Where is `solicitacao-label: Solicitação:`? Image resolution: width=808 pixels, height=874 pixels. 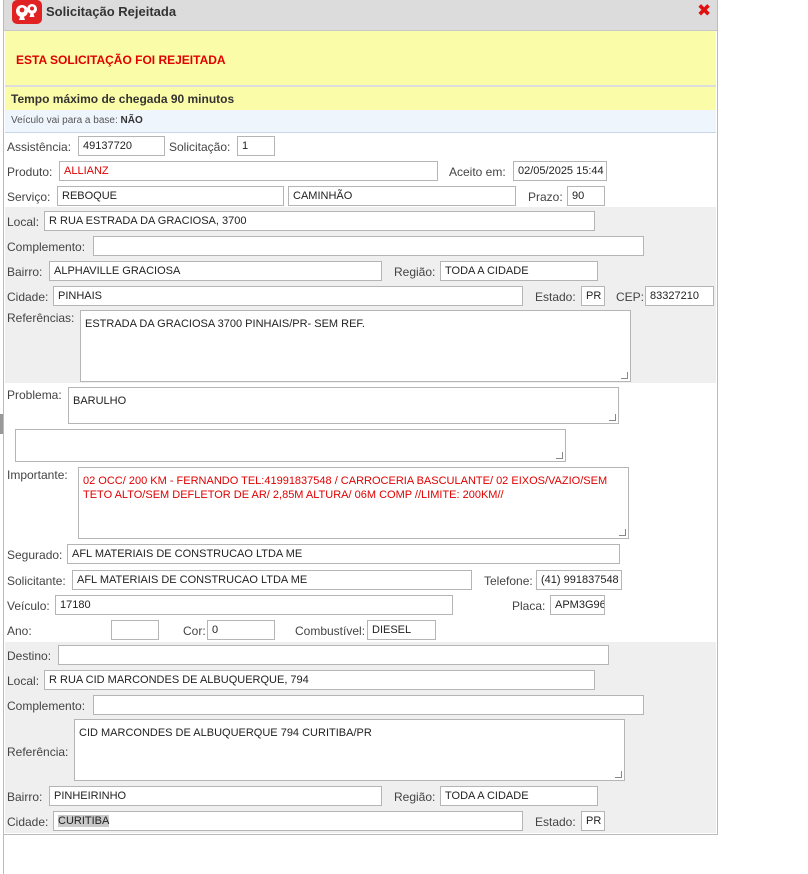
solicitacao-label: Solicitação: is located at coordinates (200, 147).